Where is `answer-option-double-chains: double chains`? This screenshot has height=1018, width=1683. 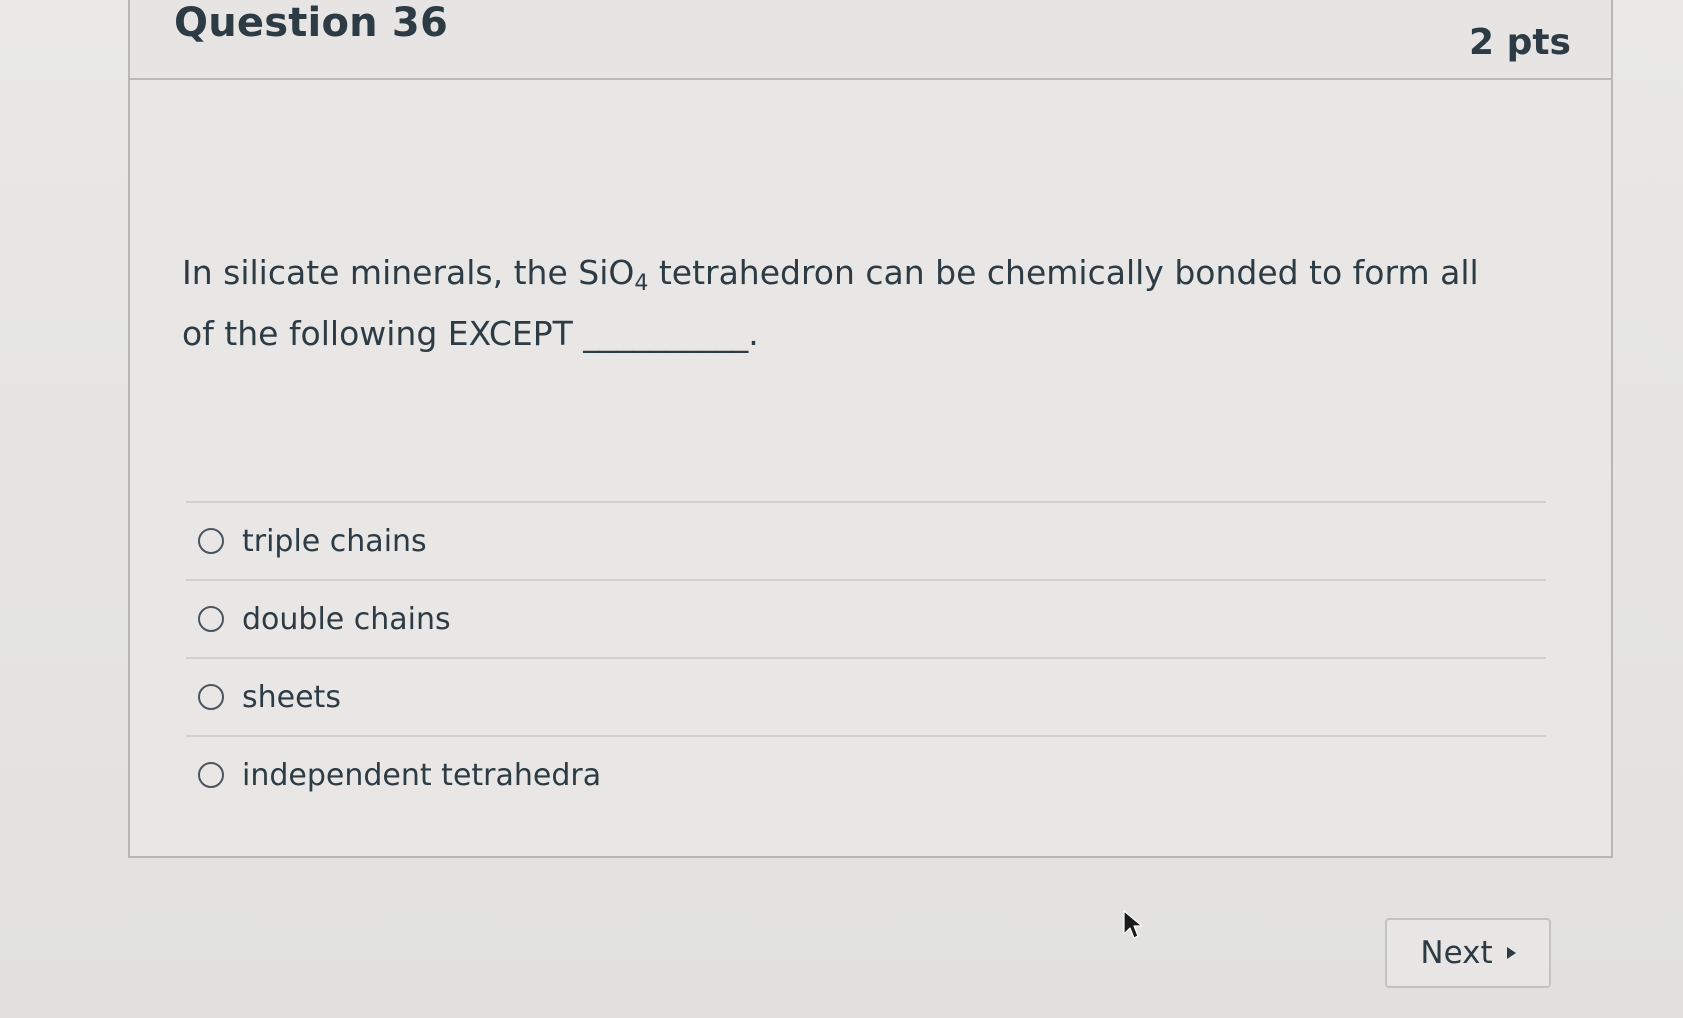 answer-option-double-chains: double chains is located at coordinates (866, 620).